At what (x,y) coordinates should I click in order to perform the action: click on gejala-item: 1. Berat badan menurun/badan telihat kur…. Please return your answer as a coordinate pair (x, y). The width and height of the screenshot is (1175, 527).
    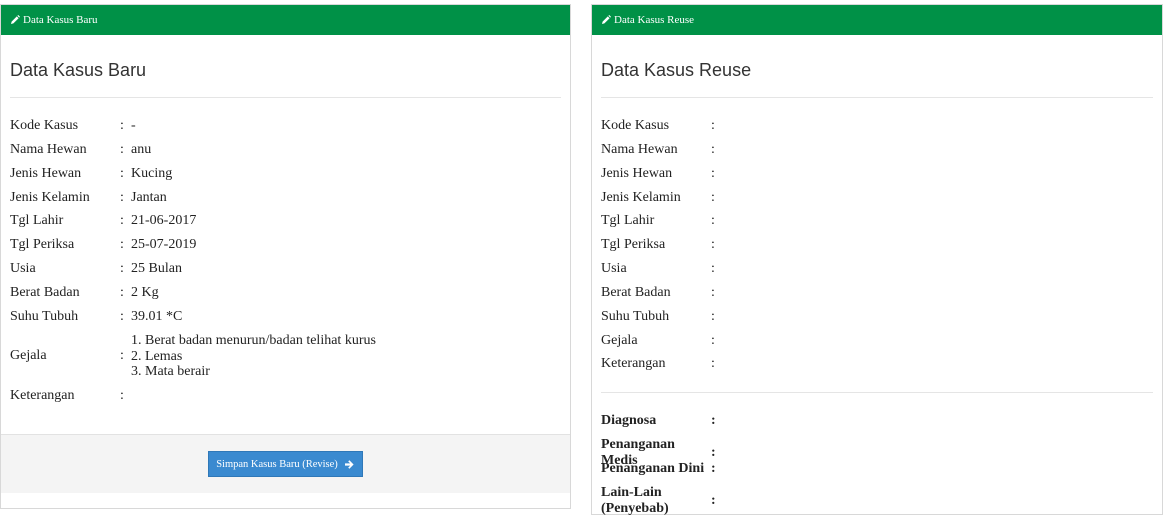
    Looking at the image, I should click on (253, 340).